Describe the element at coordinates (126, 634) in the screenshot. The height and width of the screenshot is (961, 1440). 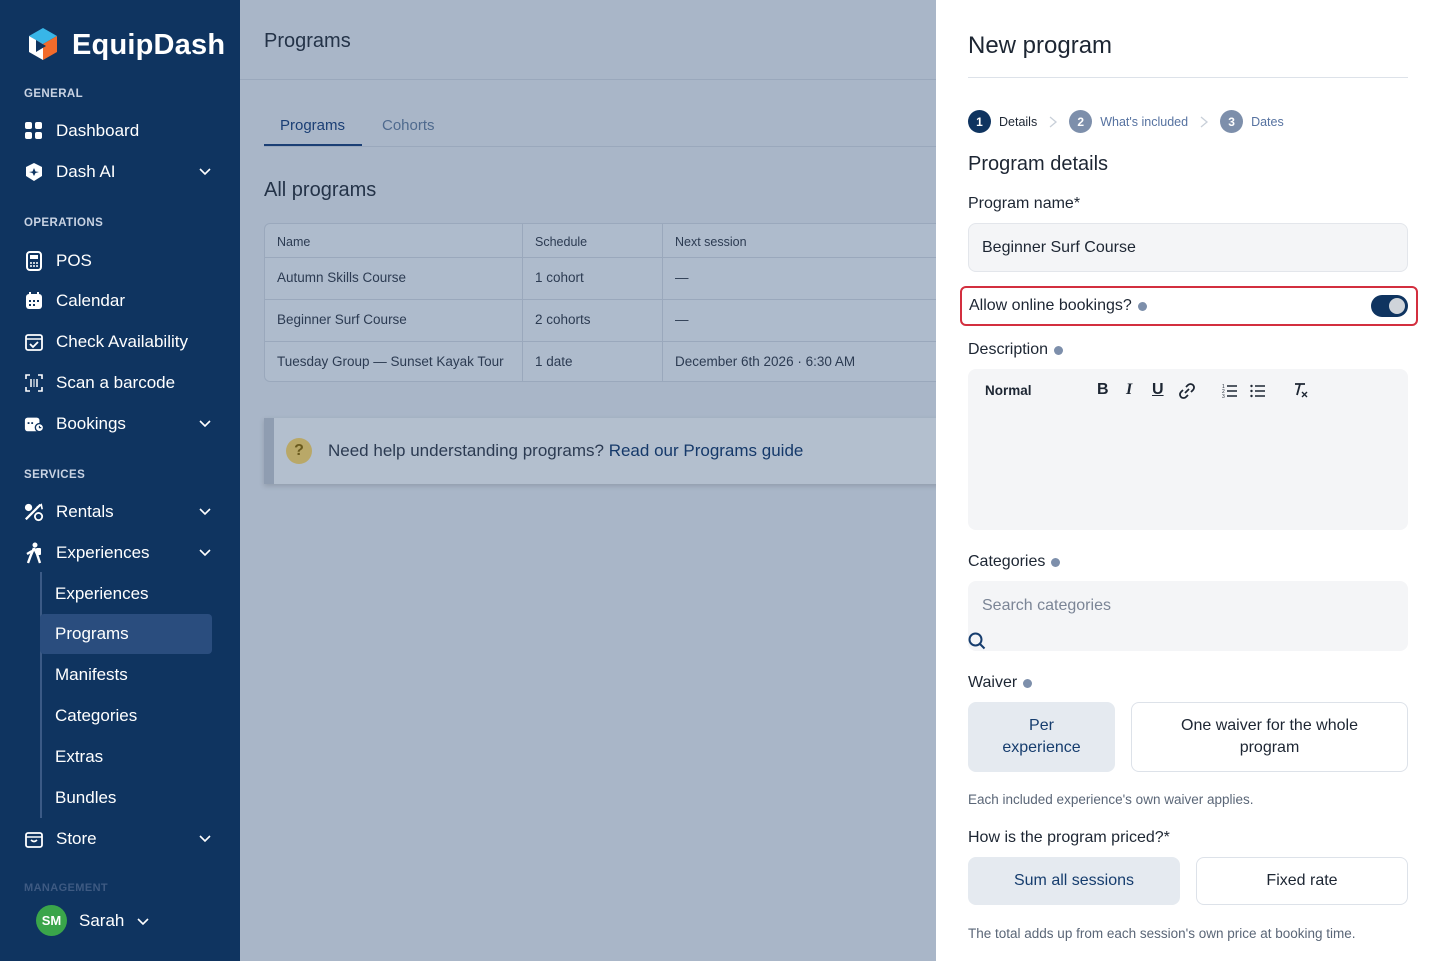
I see `subnav-programs: Programs` at that location.